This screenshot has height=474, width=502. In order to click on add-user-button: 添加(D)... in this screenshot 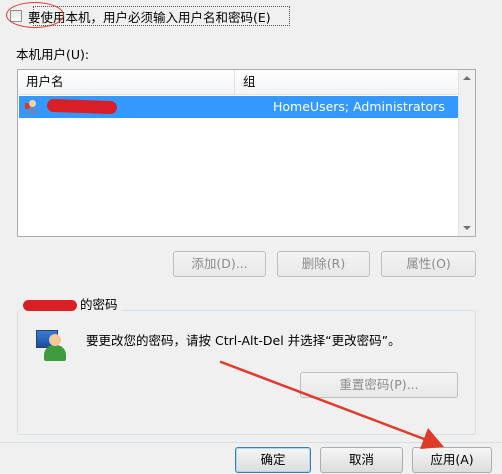, I will do `click(219, 264)`.